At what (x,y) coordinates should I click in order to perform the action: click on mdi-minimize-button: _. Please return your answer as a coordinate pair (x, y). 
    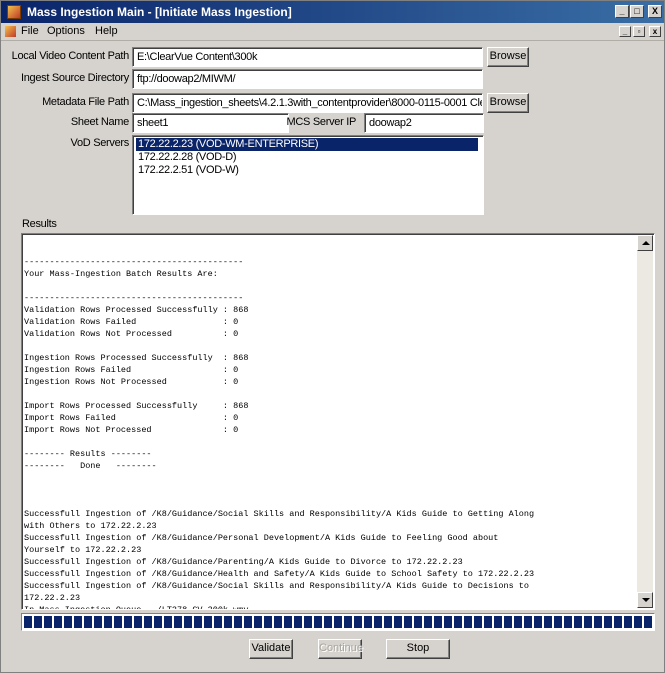
    Looking at the image, I should click on (625, 31).